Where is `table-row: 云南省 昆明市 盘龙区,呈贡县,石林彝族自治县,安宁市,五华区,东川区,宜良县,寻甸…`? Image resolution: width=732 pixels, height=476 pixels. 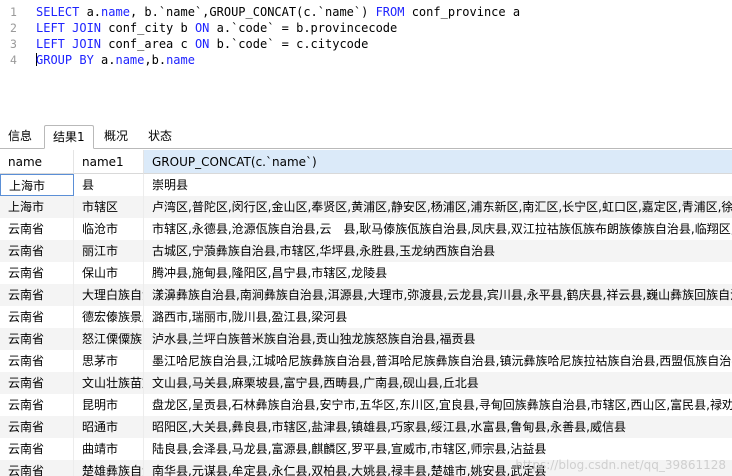 table-row: 云南省 昆明市 盘龙区,呈贡县,石林彝族自治县,安宁市,五华区,东川区,宜良县,寻甸… is located at coordinates (366, 405).